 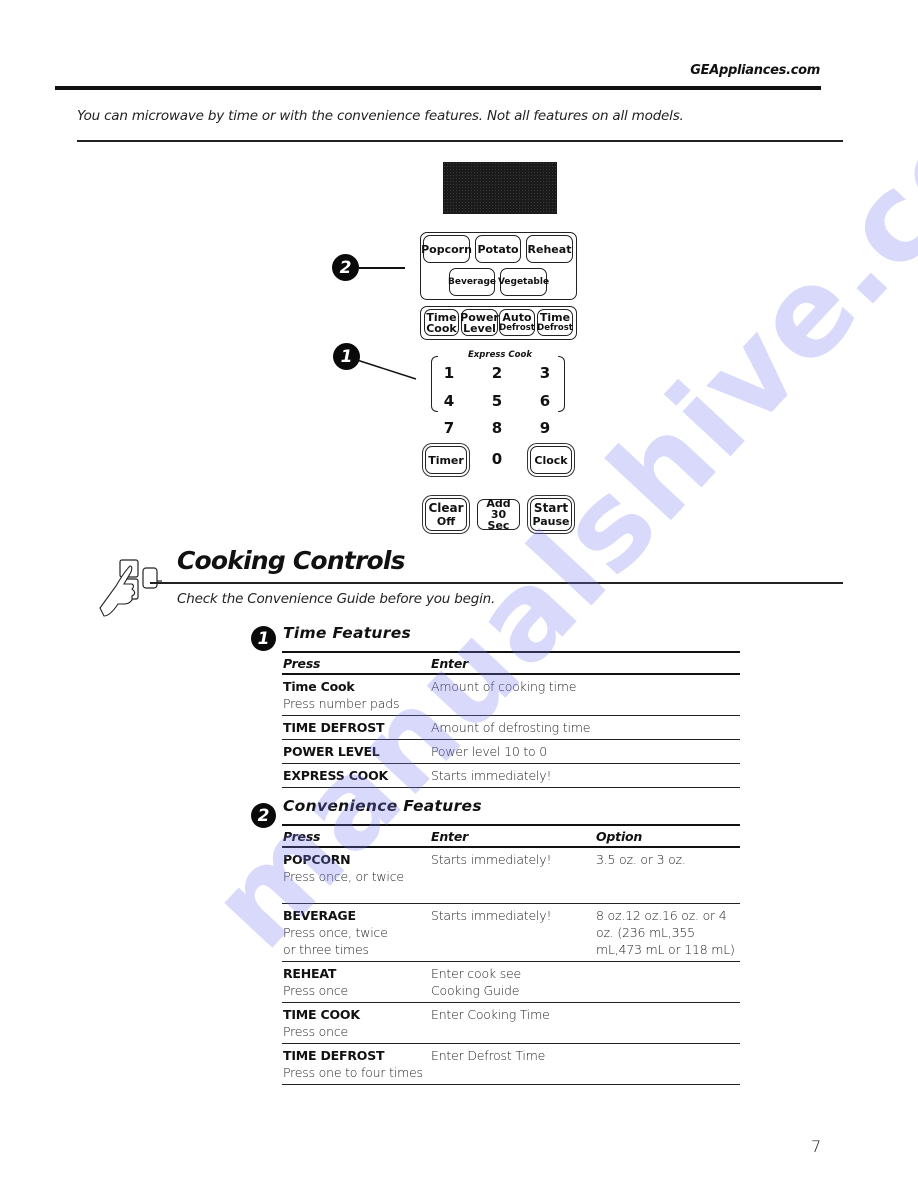 What do you see at coordinates (382, 806) in the screenshot?
I see `convenience-features-title: Convenience Features` at bounding box center [382, 806].